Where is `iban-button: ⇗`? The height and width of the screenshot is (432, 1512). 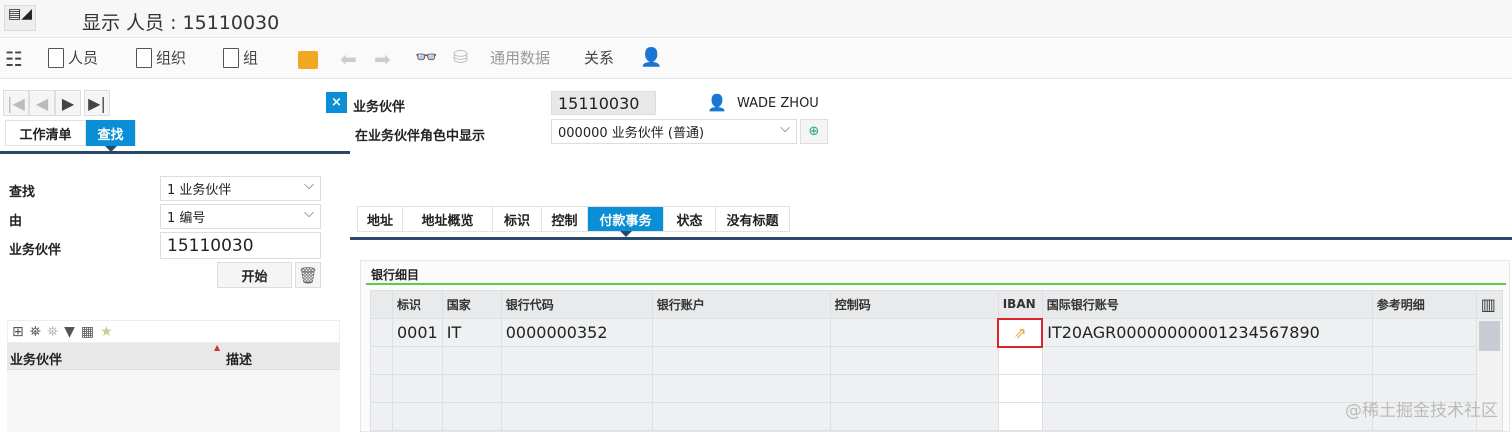
iban-button: ⇗ is located at coordinates (1020, 332).